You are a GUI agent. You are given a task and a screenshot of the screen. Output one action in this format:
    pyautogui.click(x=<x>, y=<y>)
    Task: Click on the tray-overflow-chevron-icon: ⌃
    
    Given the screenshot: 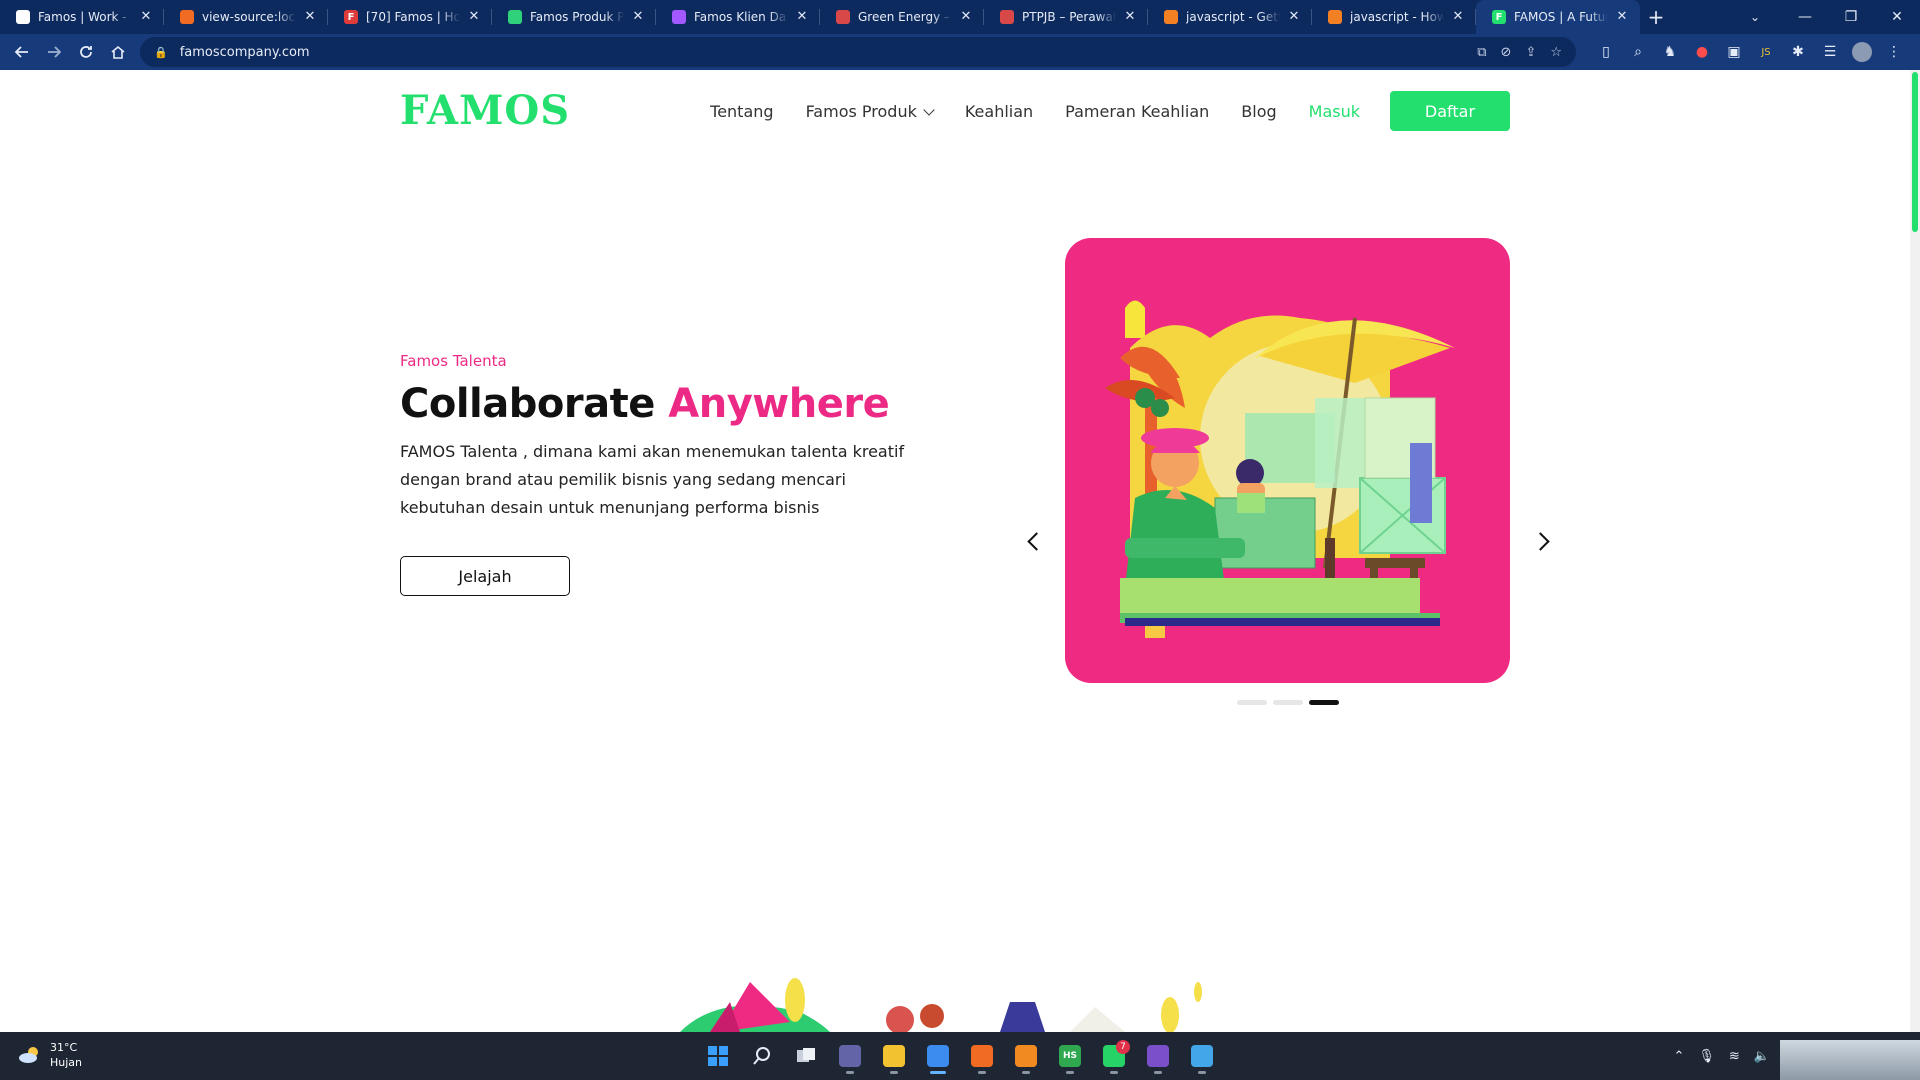 What is the action you would take?
    pyautogui.click(x=1678, y=1056)
    